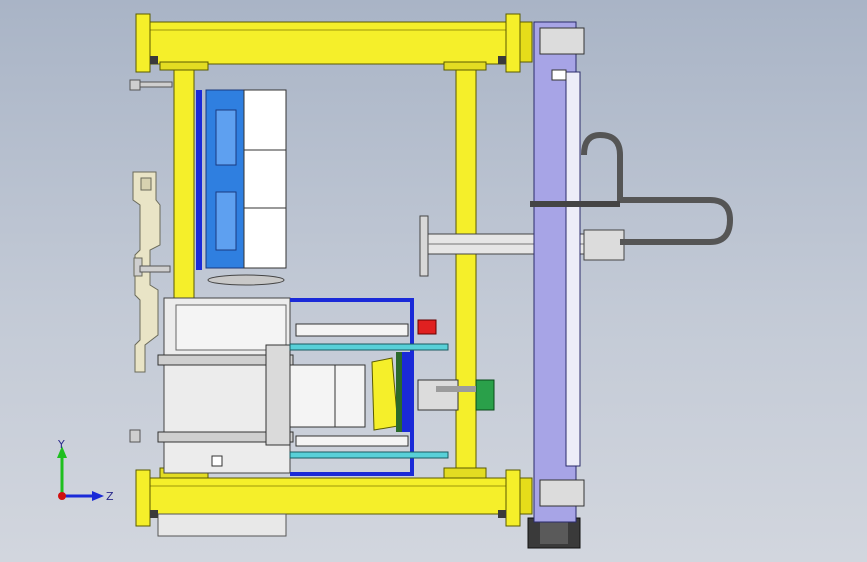 Image resolution: width=867 pixels, height=562 pixels. What do you see at coordinates (61, 444) in the screenshot?
I see `y-axis-label: Y` at bounding box center [61, 444].